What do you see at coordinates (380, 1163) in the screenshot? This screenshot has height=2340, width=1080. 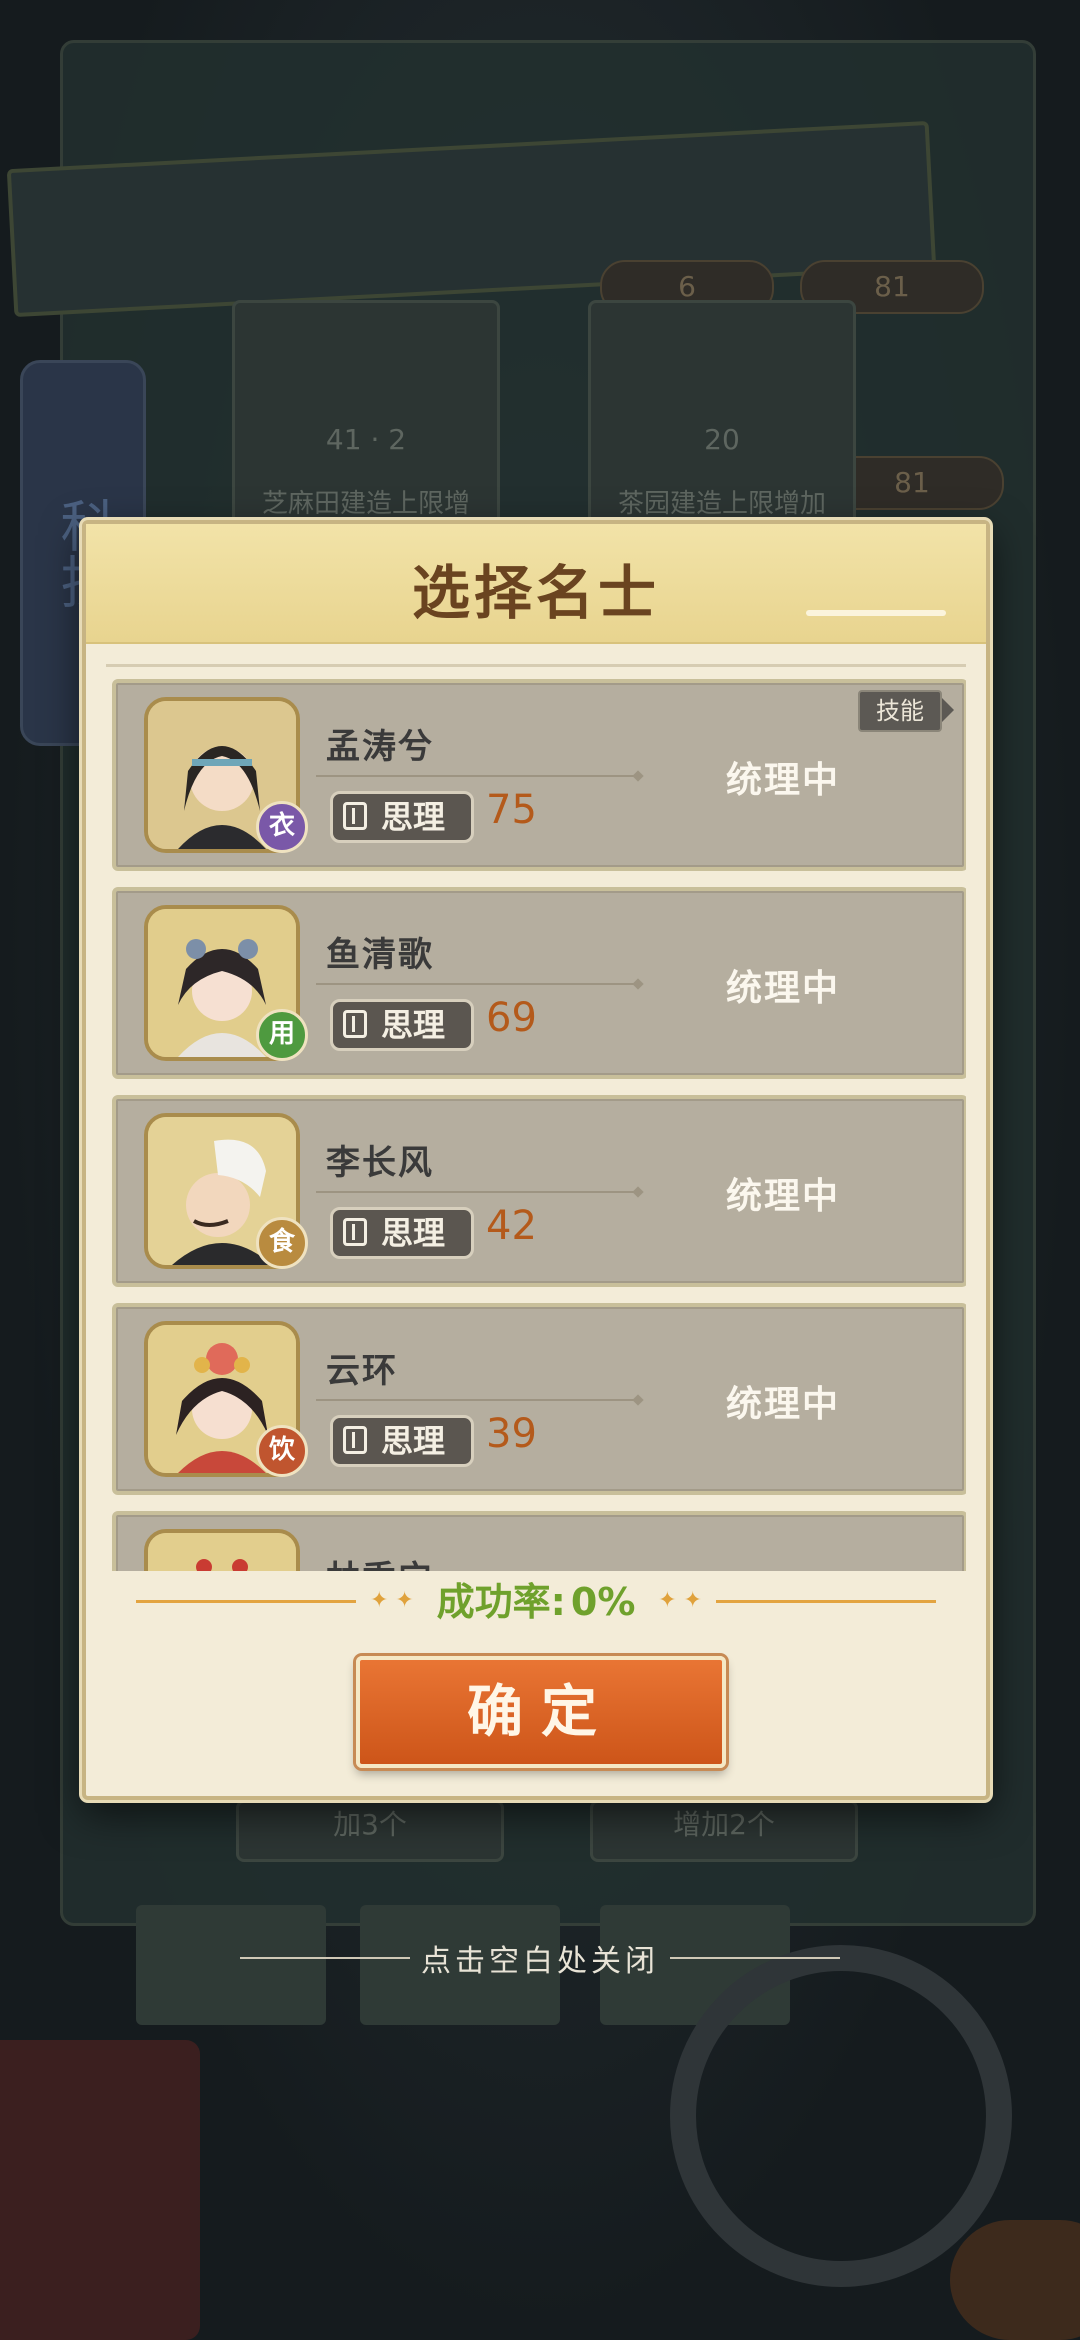 I see `scholar-name: 李长风` at bounding box center [380, 1163].